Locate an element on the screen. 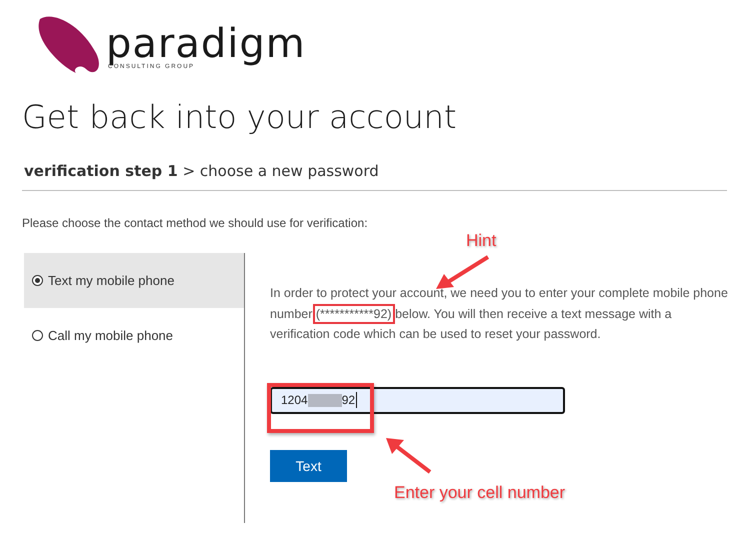  annotation-label: Hint is located at coordinates (481, 241).